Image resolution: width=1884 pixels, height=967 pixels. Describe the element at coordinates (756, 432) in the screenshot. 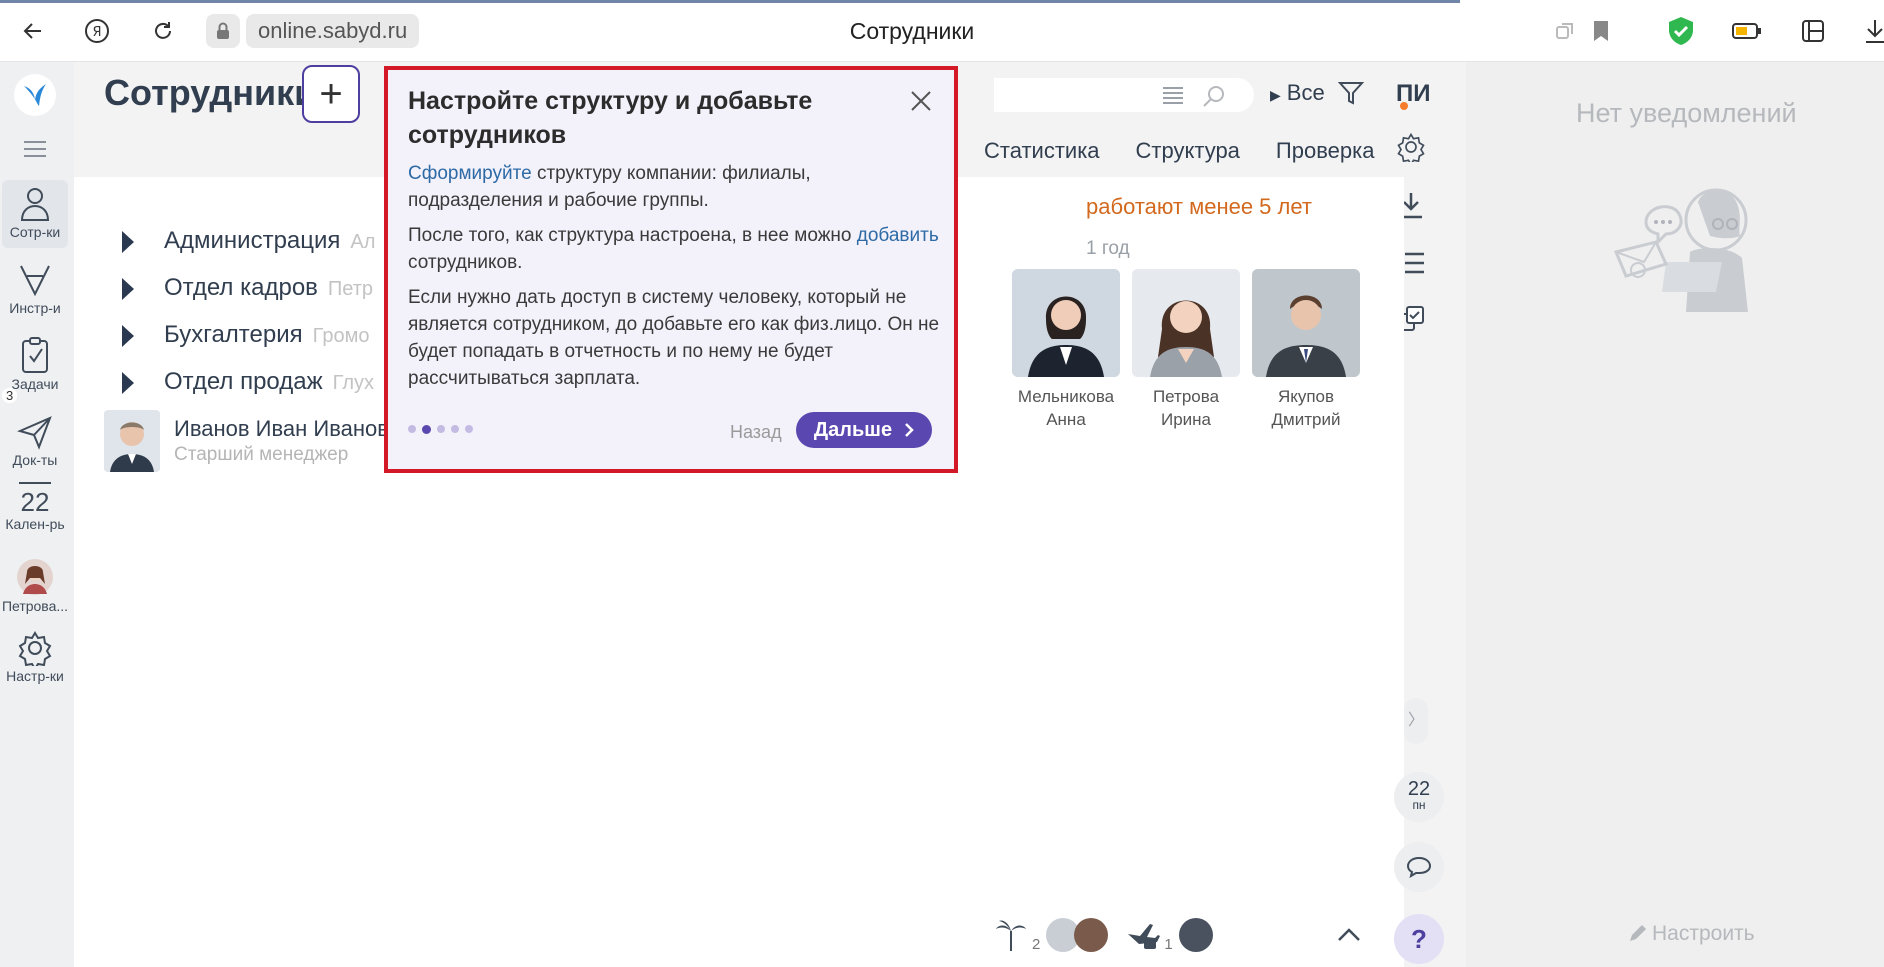

I see `back-button: Назад` at that location.